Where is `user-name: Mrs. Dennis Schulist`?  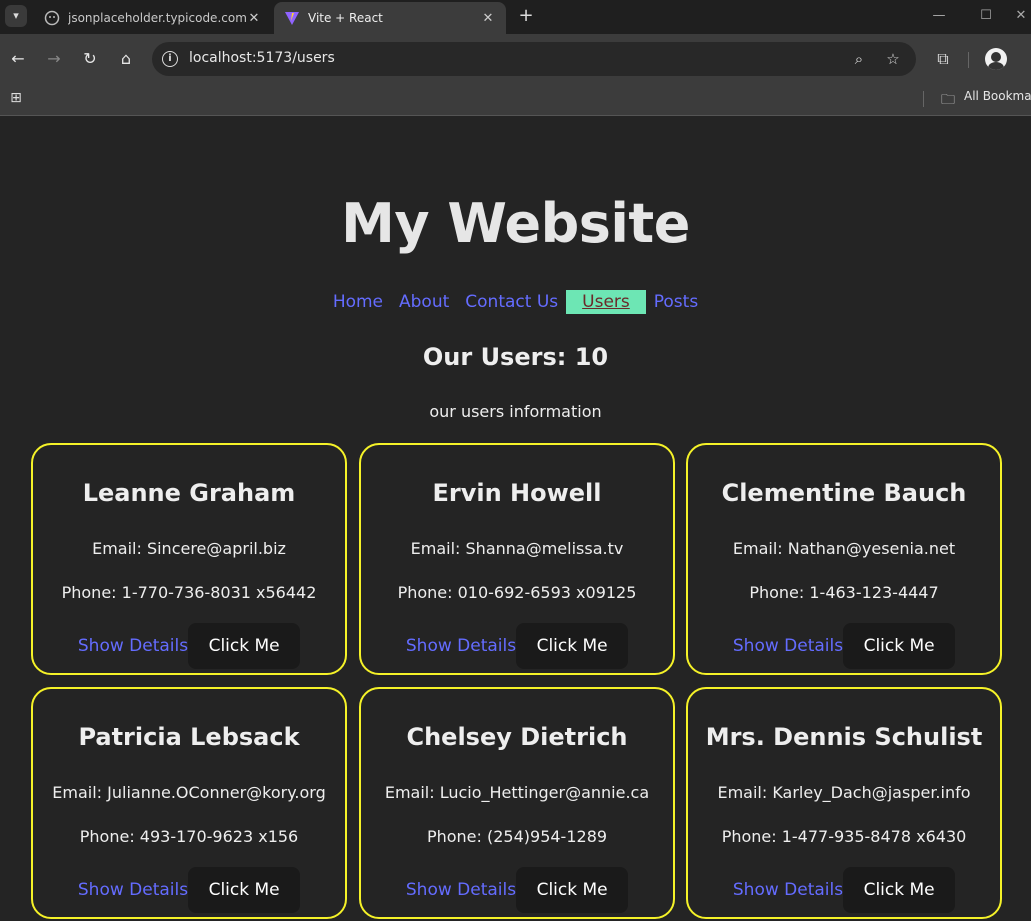 user-name: Mrs. Dennis Schulist is located at coordinates (844, 737).